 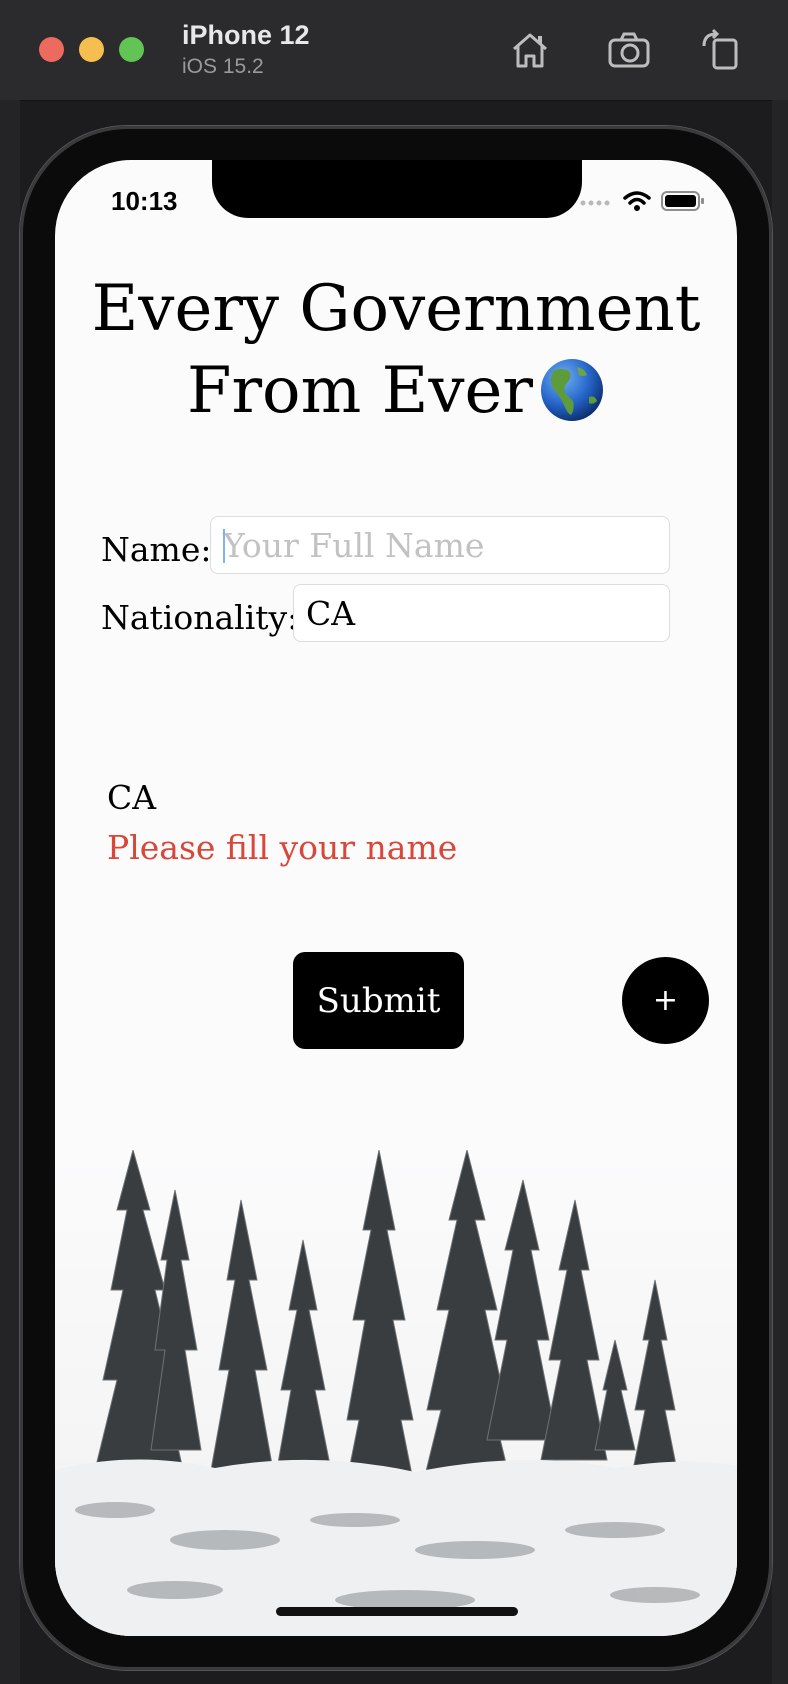 What do you see at coordinates (282, 847) in the screenshot?
I see `validation-error-text: Please fill your name` at bounding box center [282, 847].